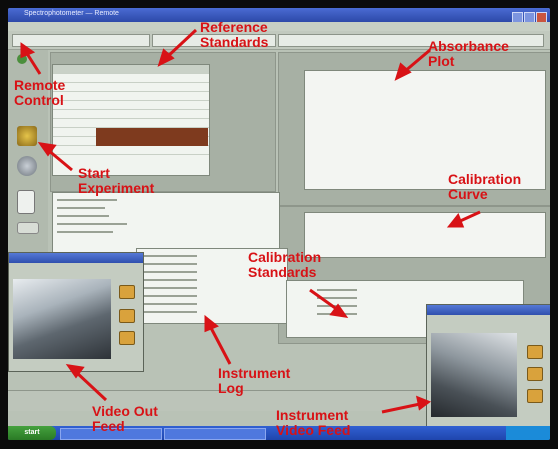  Describe the element at coordinates (125, 418) in the screenshot. I see `annotation-video-out-feed: Video Out Feed` at that location.